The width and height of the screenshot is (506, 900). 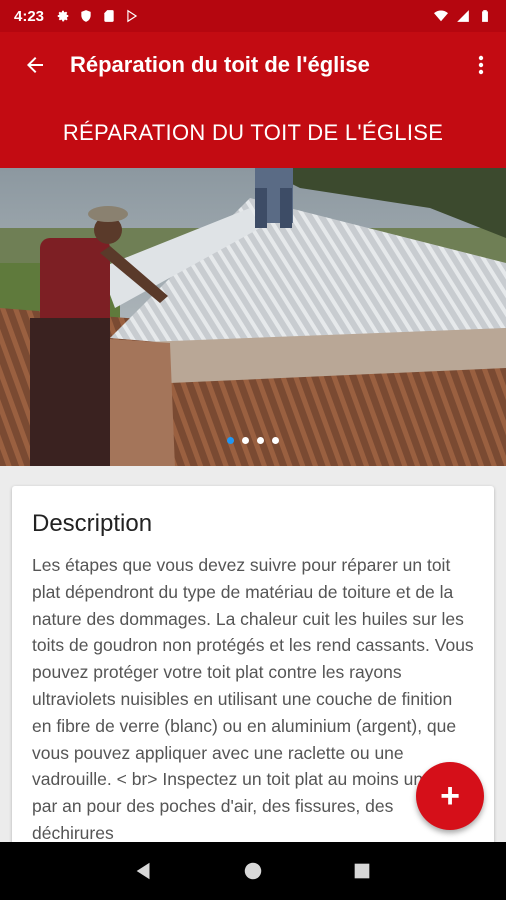 I want to click on section-banner: RÉPARATION DU TOIT DE L'ÉGLISE, so click(x=253, y=133).